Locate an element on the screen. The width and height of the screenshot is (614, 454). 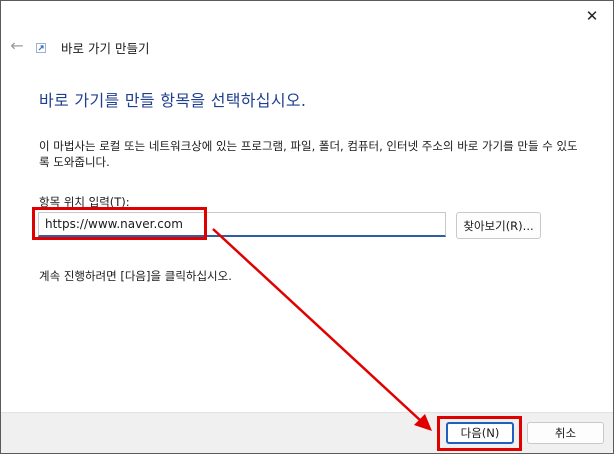
location-field-label: 항목 위치 입력(T): is located at coordinates (84, 202).